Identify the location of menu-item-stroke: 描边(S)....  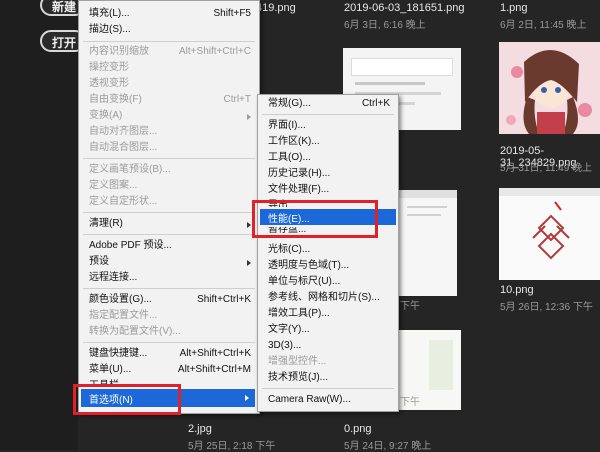
(170, 30).